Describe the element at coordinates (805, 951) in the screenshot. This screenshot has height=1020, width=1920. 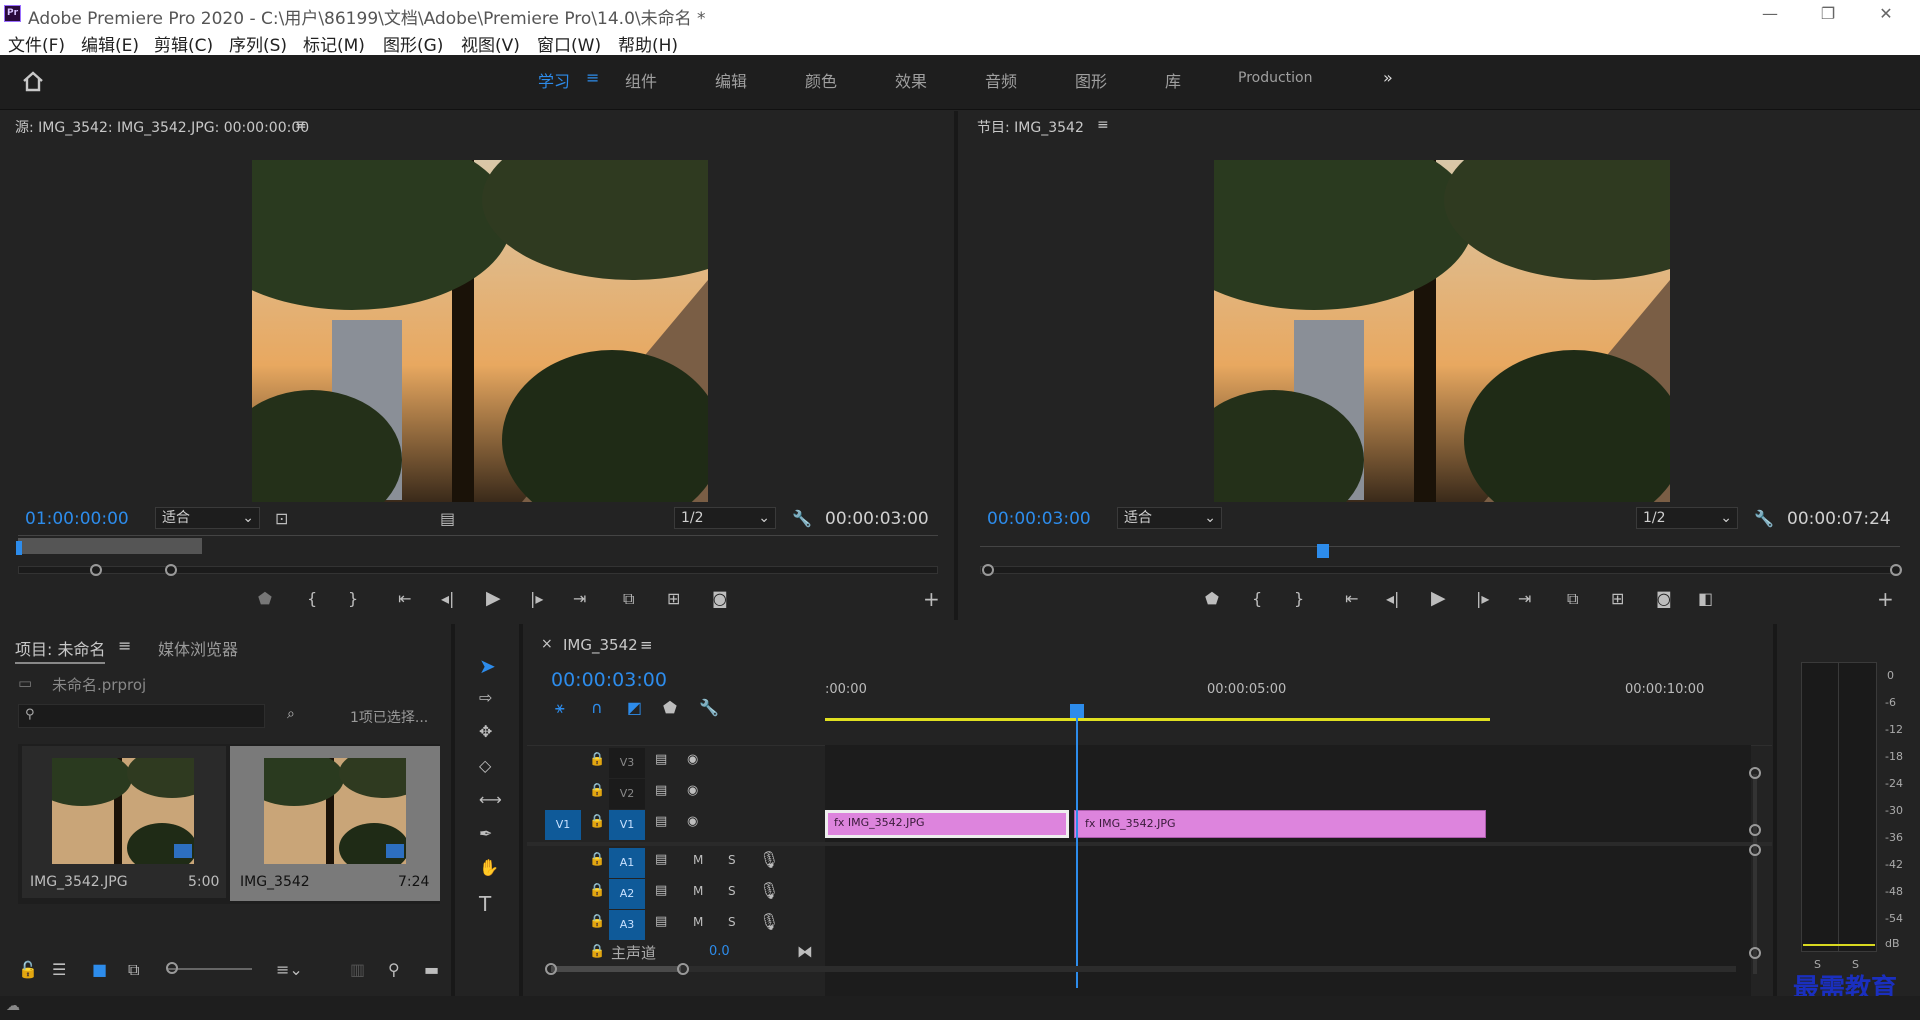
I see `go-to-end-icon: ⧓` at that location.